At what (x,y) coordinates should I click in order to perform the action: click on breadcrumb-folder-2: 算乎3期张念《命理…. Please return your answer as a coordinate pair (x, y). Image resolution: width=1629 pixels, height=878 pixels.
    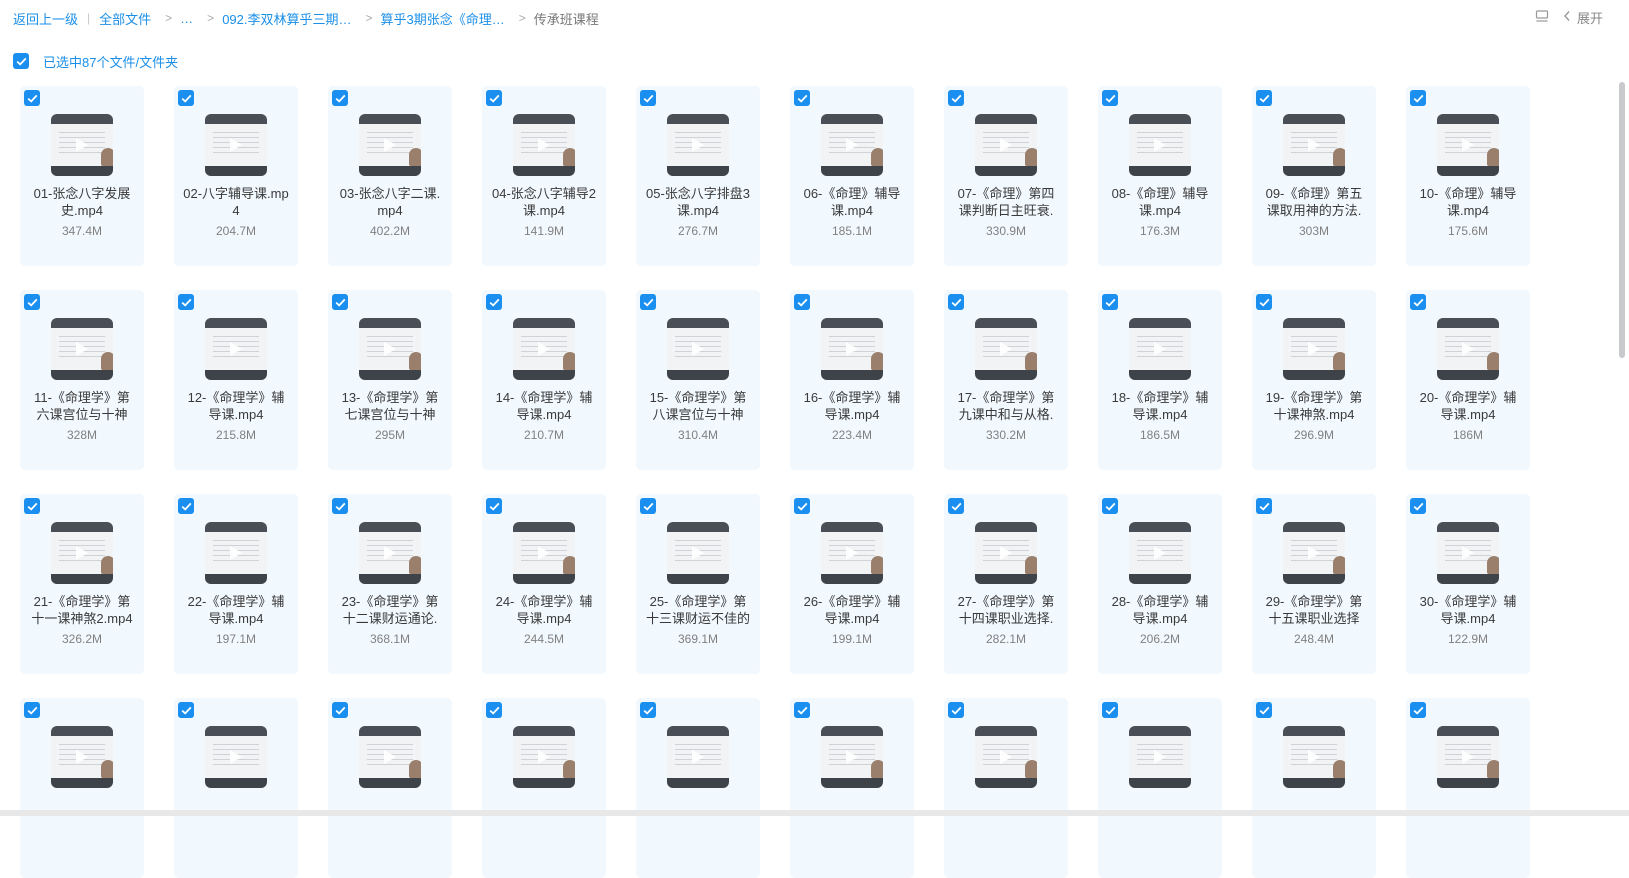
    Looking at the image, I should click on (443, 18).